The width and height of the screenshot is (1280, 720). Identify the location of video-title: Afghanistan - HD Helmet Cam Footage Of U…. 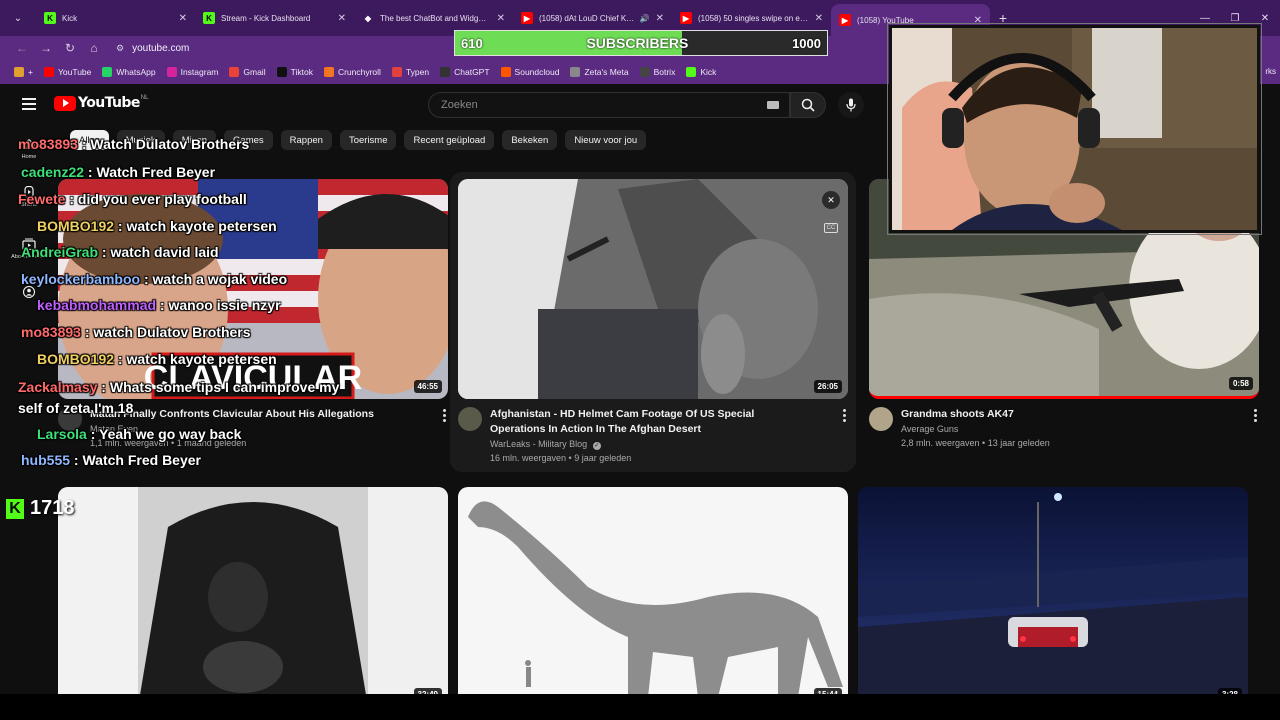
(650, 422).